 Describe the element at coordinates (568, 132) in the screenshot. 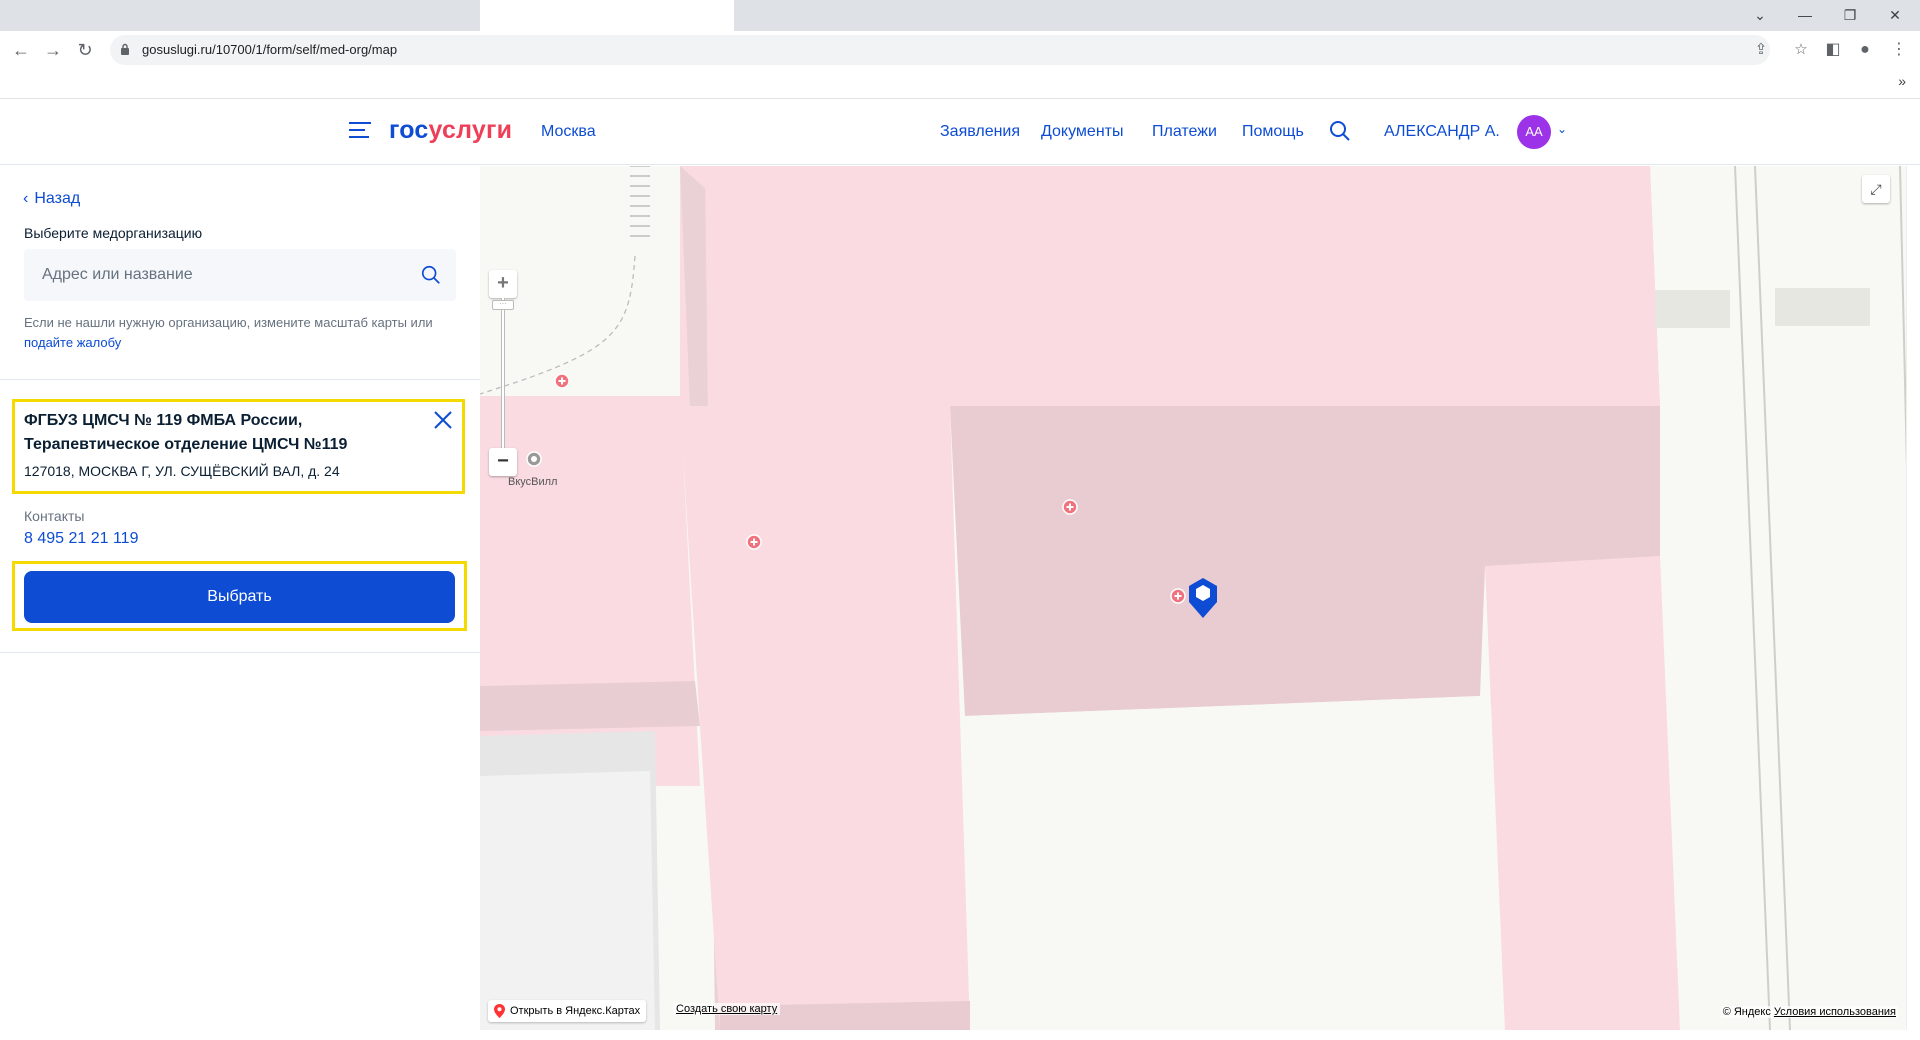

I see `city-selector: Москва` at that location.